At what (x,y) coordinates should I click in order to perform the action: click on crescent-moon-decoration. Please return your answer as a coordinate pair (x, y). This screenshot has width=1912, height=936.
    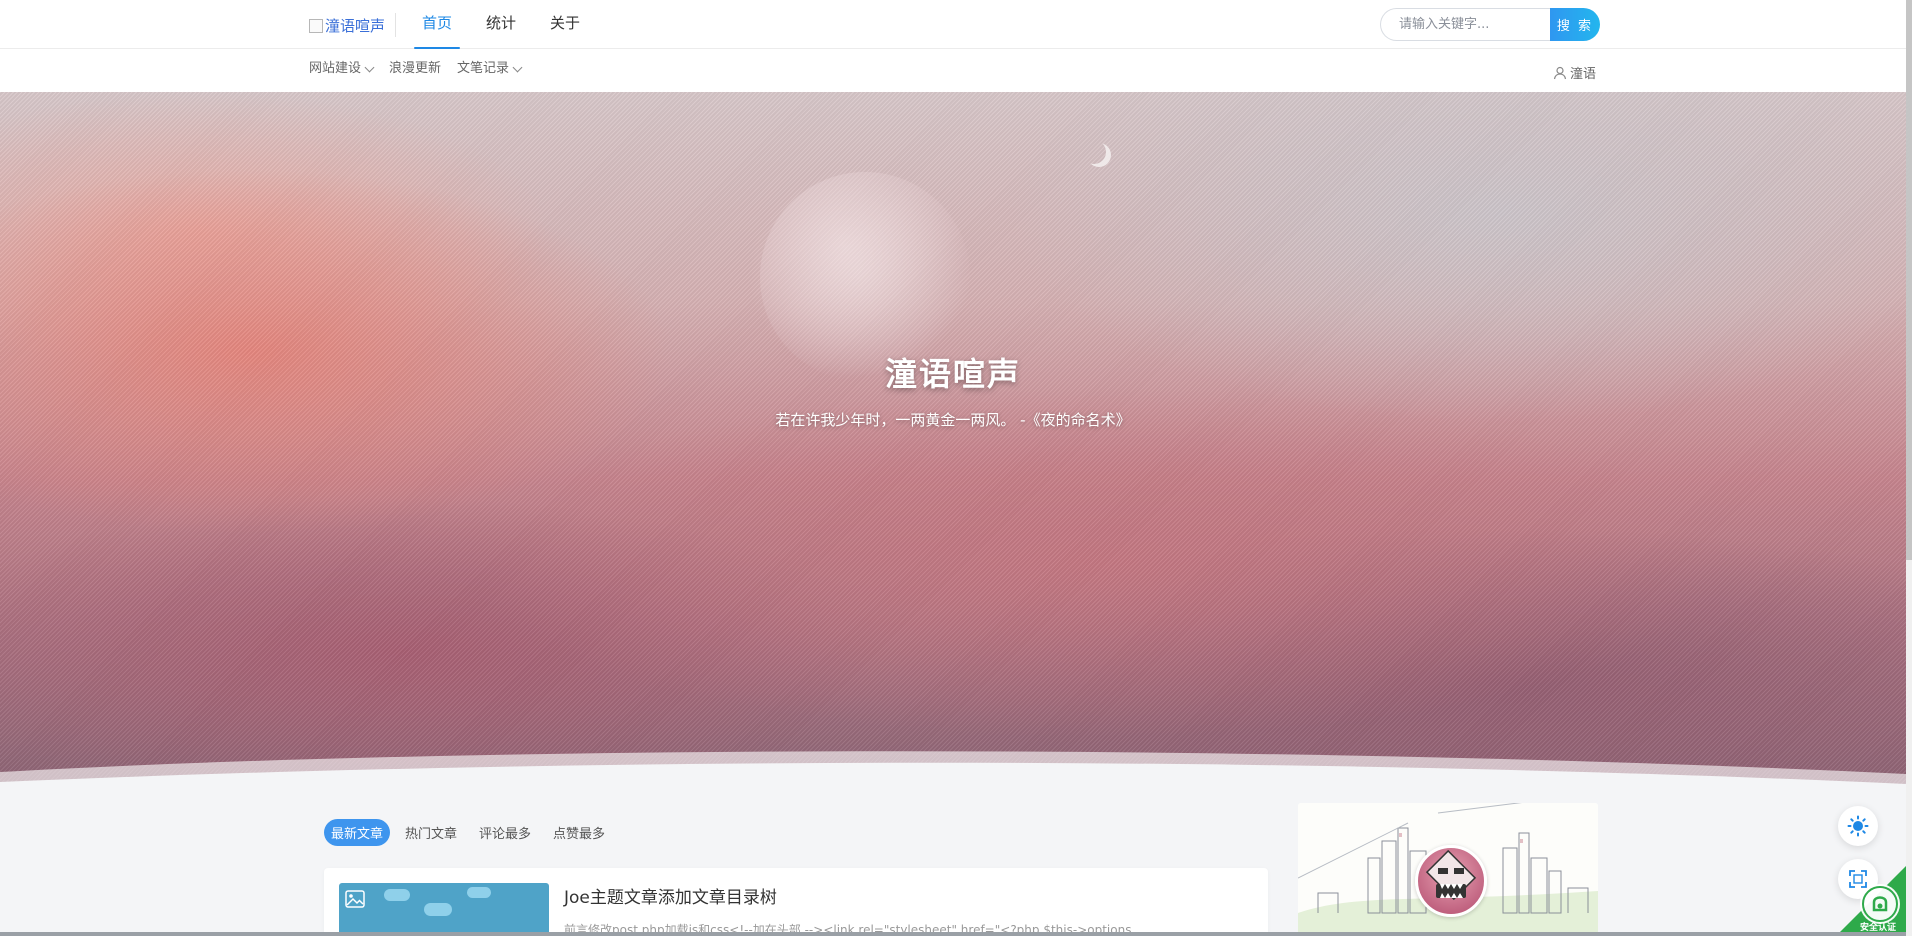
    Looking at the image, I should click on (1094, 152).